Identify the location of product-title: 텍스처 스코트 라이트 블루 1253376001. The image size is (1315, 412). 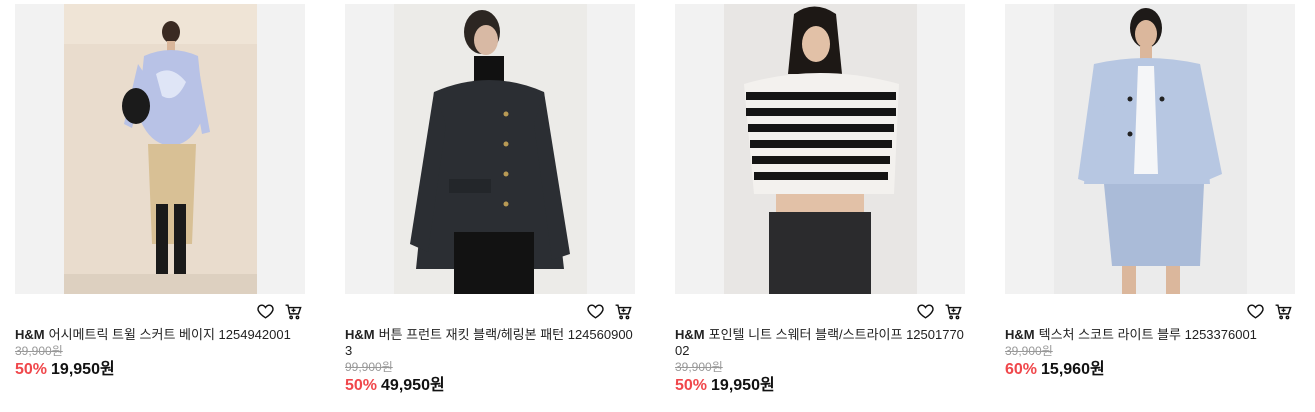
(1147, 334).